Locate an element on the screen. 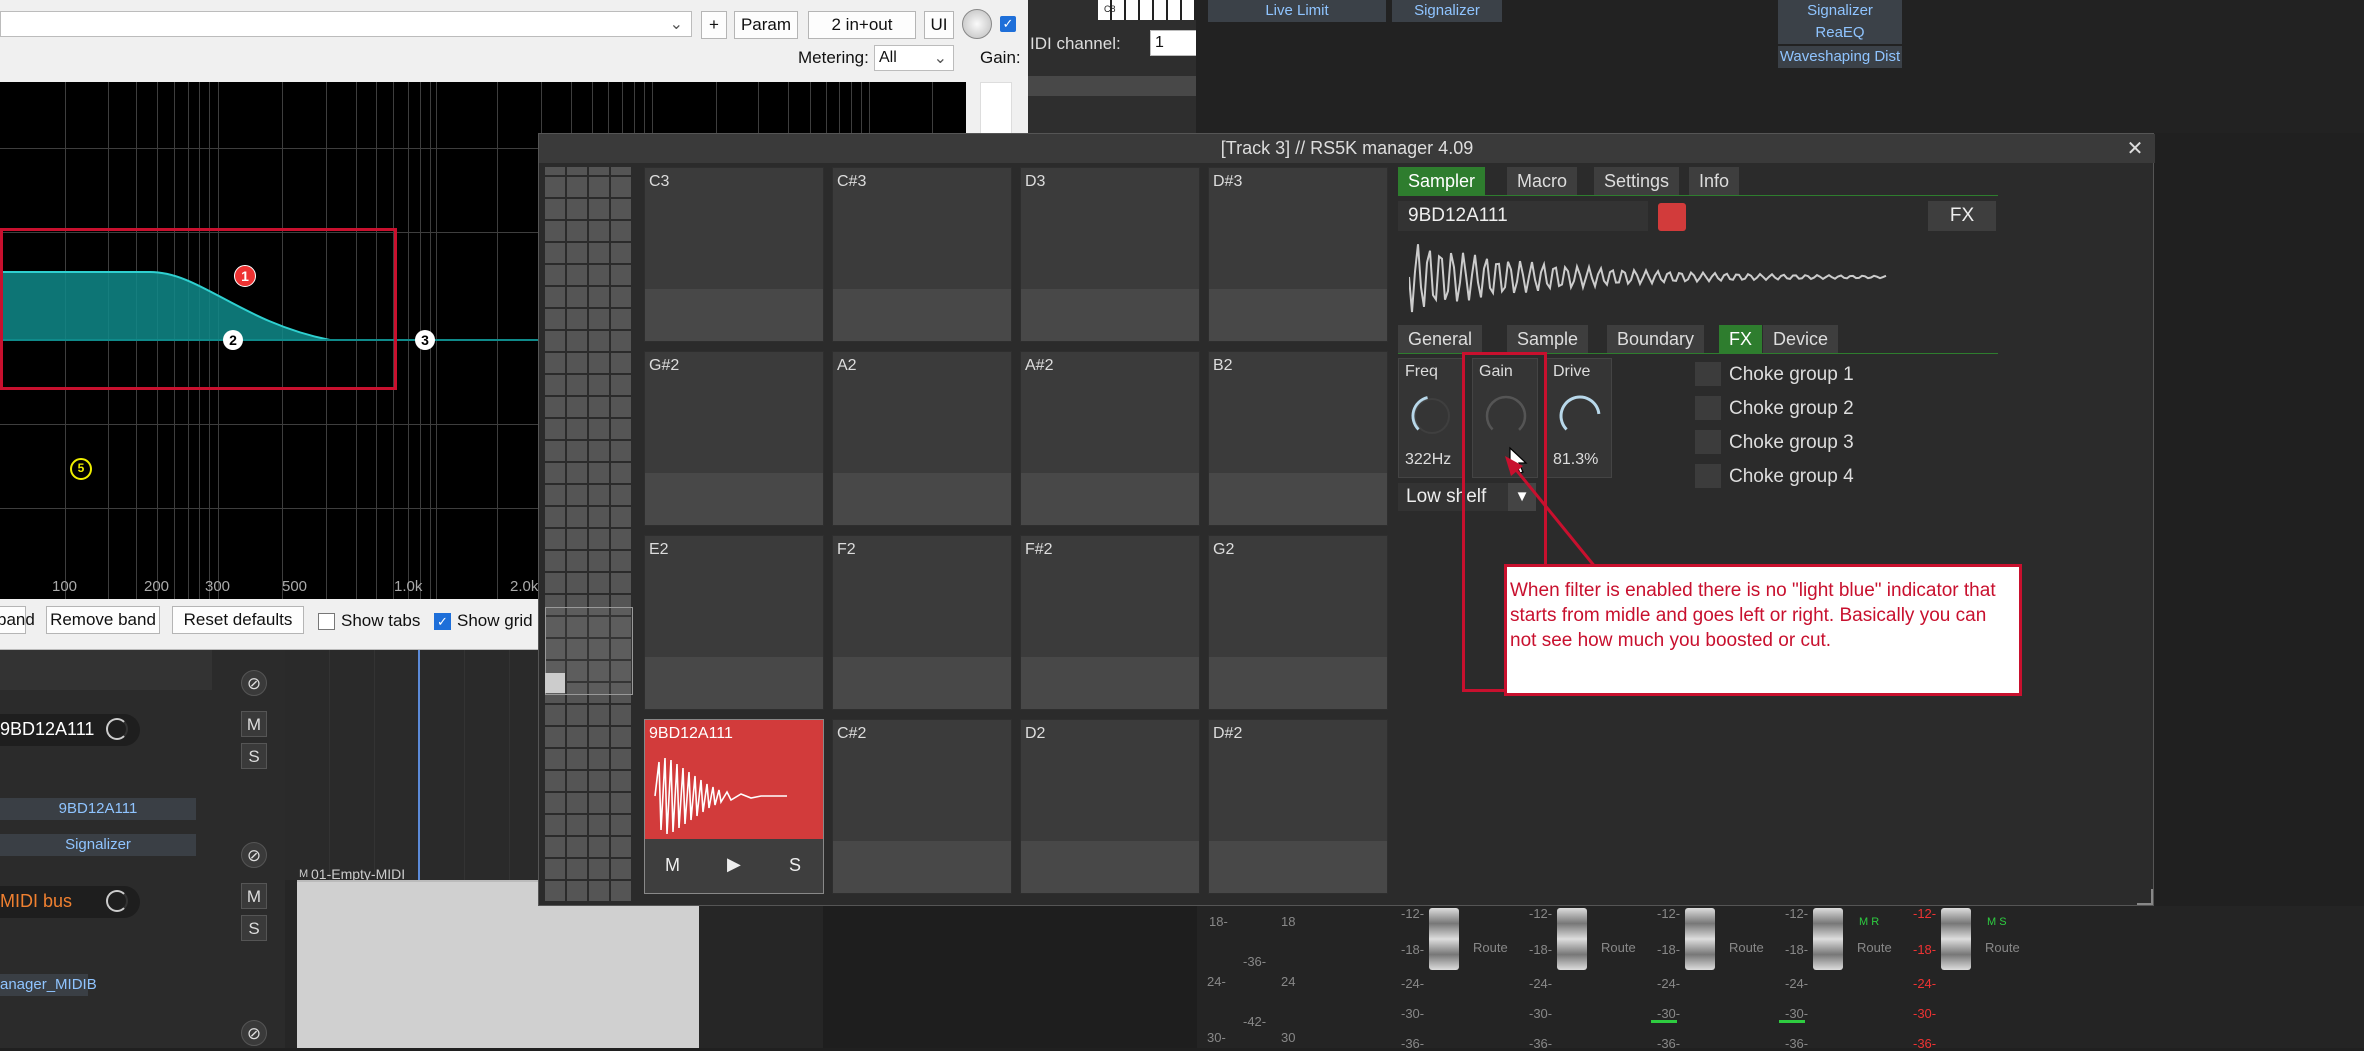 This screenshot has width=2364, height=1051. pad: E2 is located at coordinates (734, 622).